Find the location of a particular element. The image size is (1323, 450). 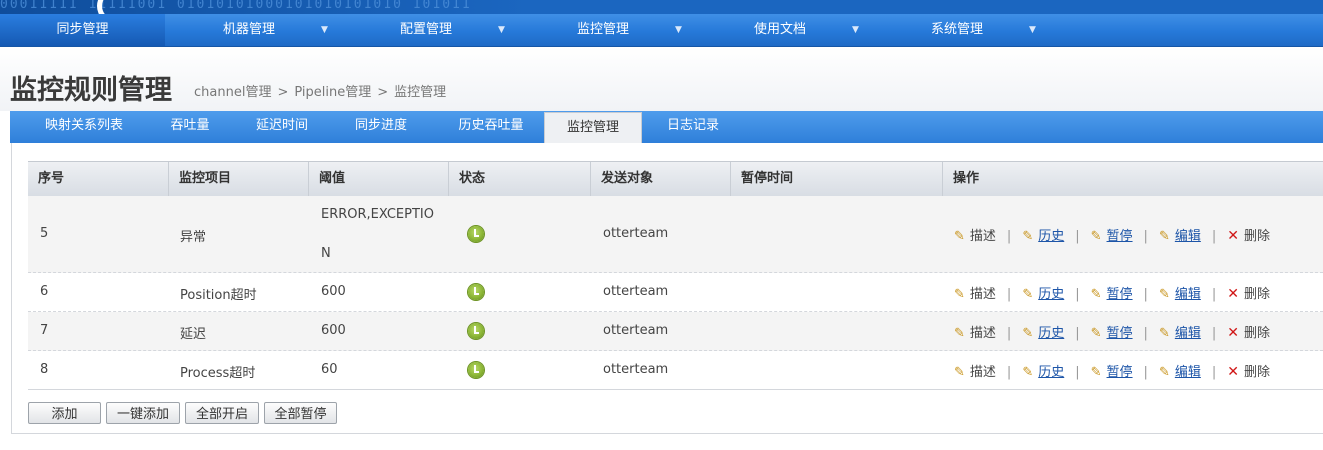

breadcrumb-item-current: 监控管理 is located at coordinates (420, 92).